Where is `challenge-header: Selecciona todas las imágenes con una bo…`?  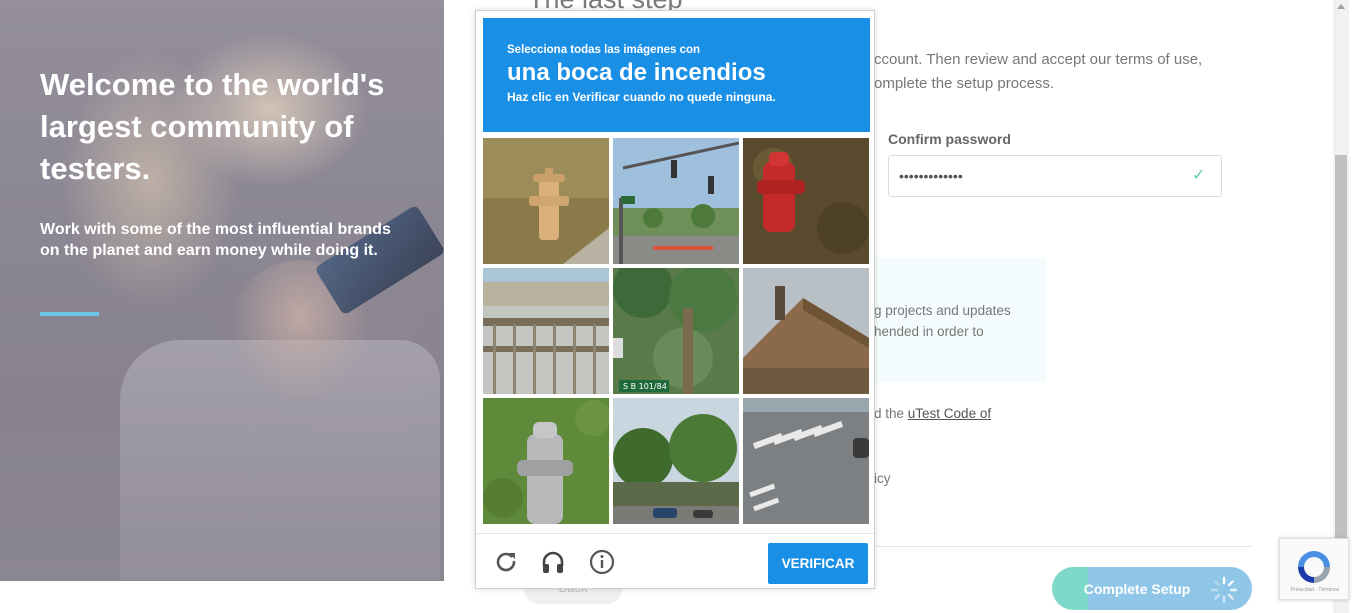
challenge-header: Selecciona todas las imágenes con una bo… is located at coordinates (676, 75).